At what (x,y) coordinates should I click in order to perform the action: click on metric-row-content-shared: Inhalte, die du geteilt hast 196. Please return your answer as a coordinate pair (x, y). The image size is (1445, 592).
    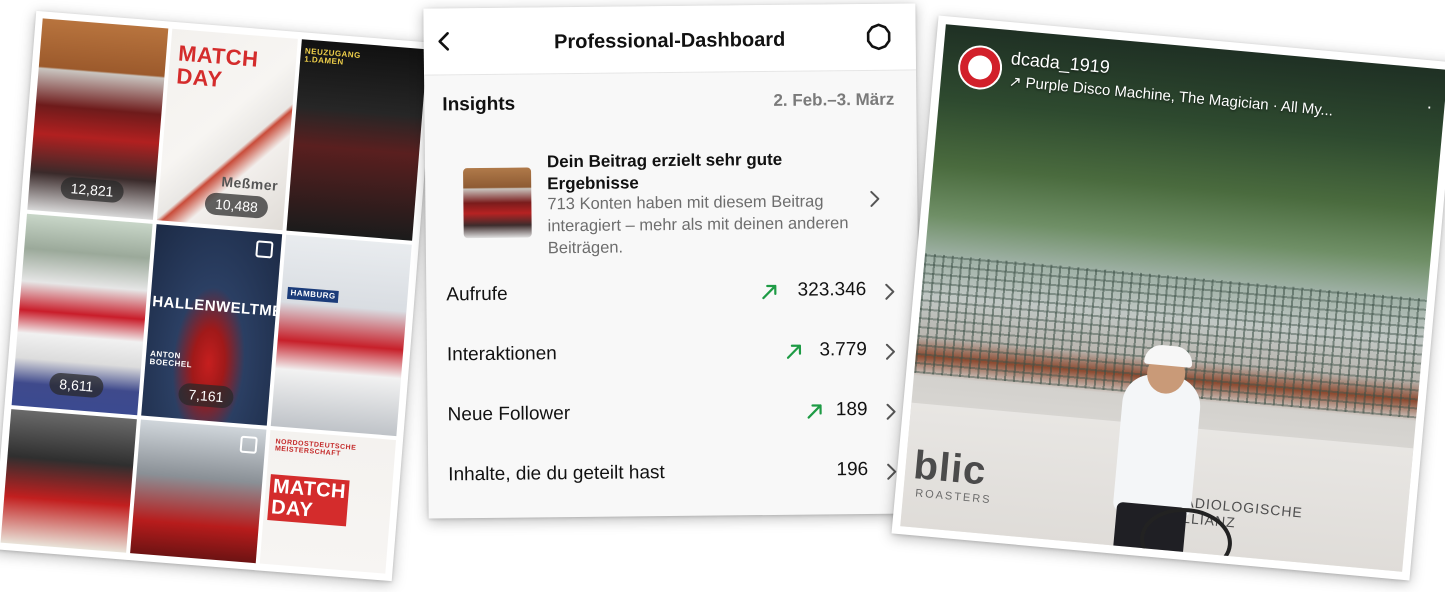
    Looking at the image, I should click on (674, 472).